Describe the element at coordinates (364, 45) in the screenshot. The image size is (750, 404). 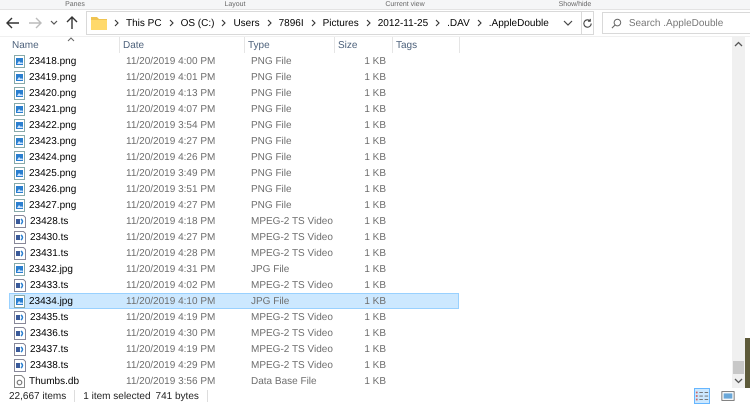
I see `column-header: Size` at that location.